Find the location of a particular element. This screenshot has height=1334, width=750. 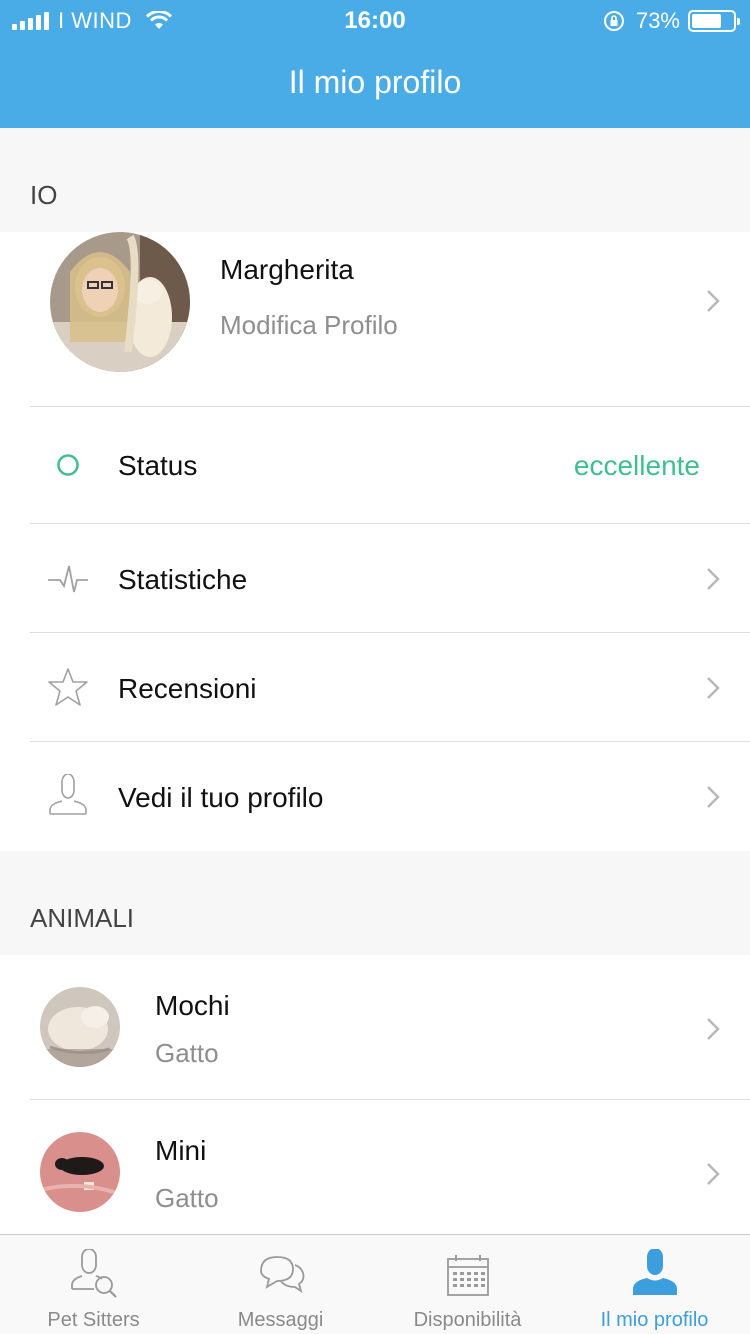

profile-icon is located at coordinates (654, 1272).